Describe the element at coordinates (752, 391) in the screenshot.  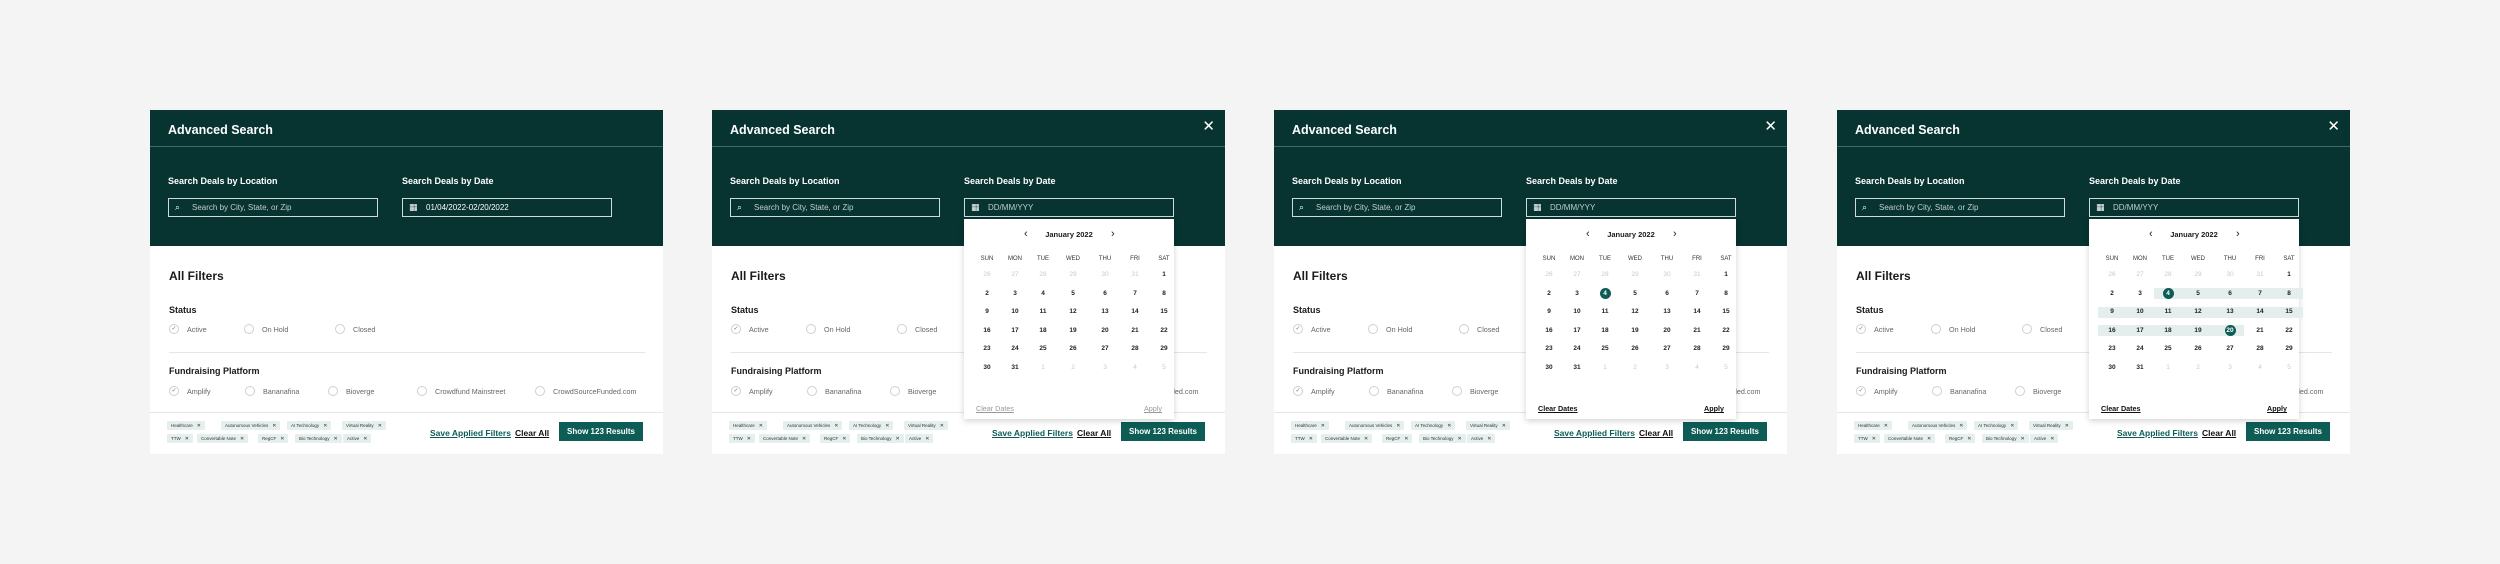
I see `platform-option-amplify: ✓ Amplify` at that location.